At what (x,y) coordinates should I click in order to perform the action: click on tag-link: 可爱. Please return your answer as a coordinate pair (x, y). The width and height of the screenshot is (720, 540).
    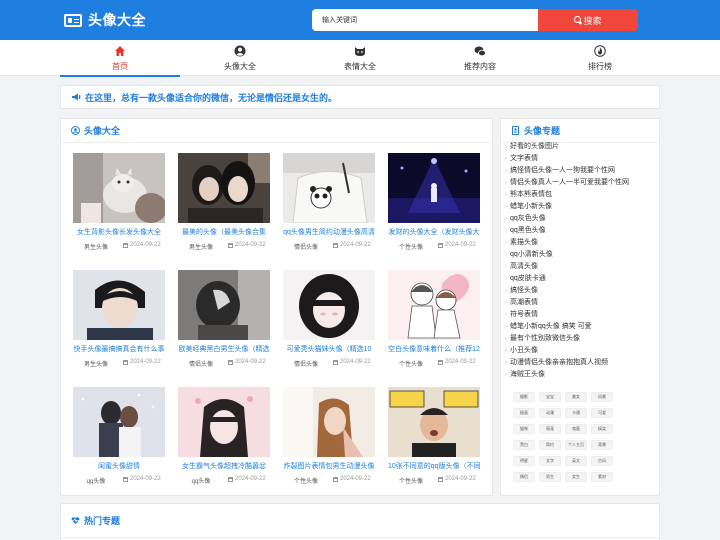
    Looking at the image, I should click on (602, 413).